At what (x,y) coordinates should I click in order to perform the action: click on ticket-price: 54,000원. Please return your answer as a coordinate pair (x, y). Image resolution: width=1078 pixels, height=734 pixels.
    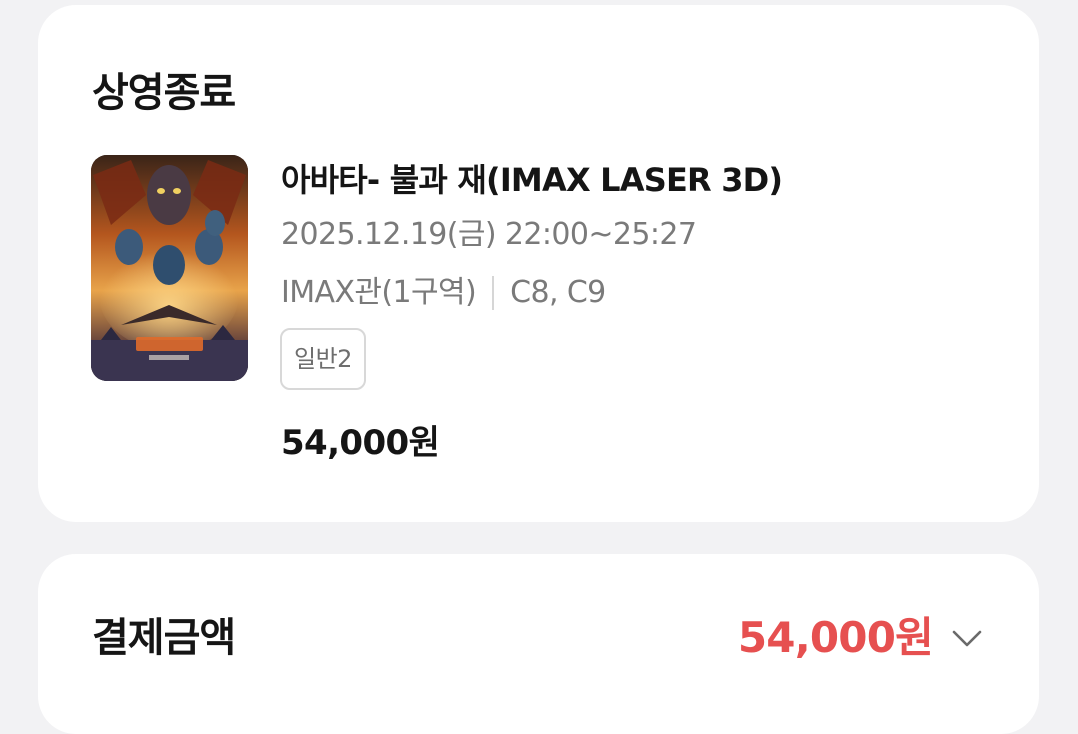
    Looking at the image, I should click on (360, 443).